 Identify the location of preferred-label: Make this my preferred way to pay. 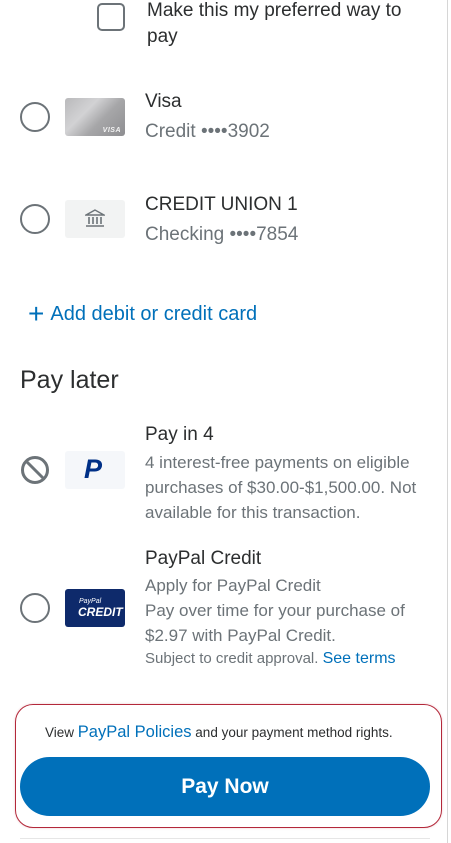
(274, 23).